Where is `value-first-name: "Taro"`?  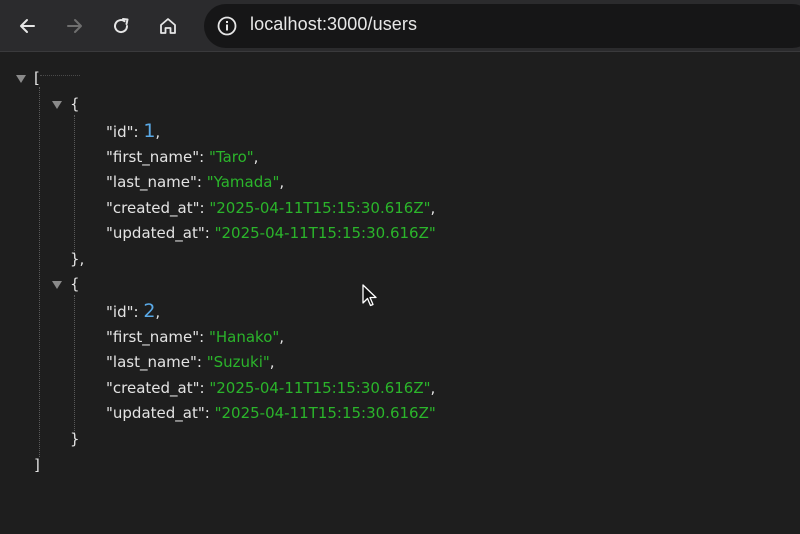 value-first-name: "Taro" is located at coordinates (231, 157).